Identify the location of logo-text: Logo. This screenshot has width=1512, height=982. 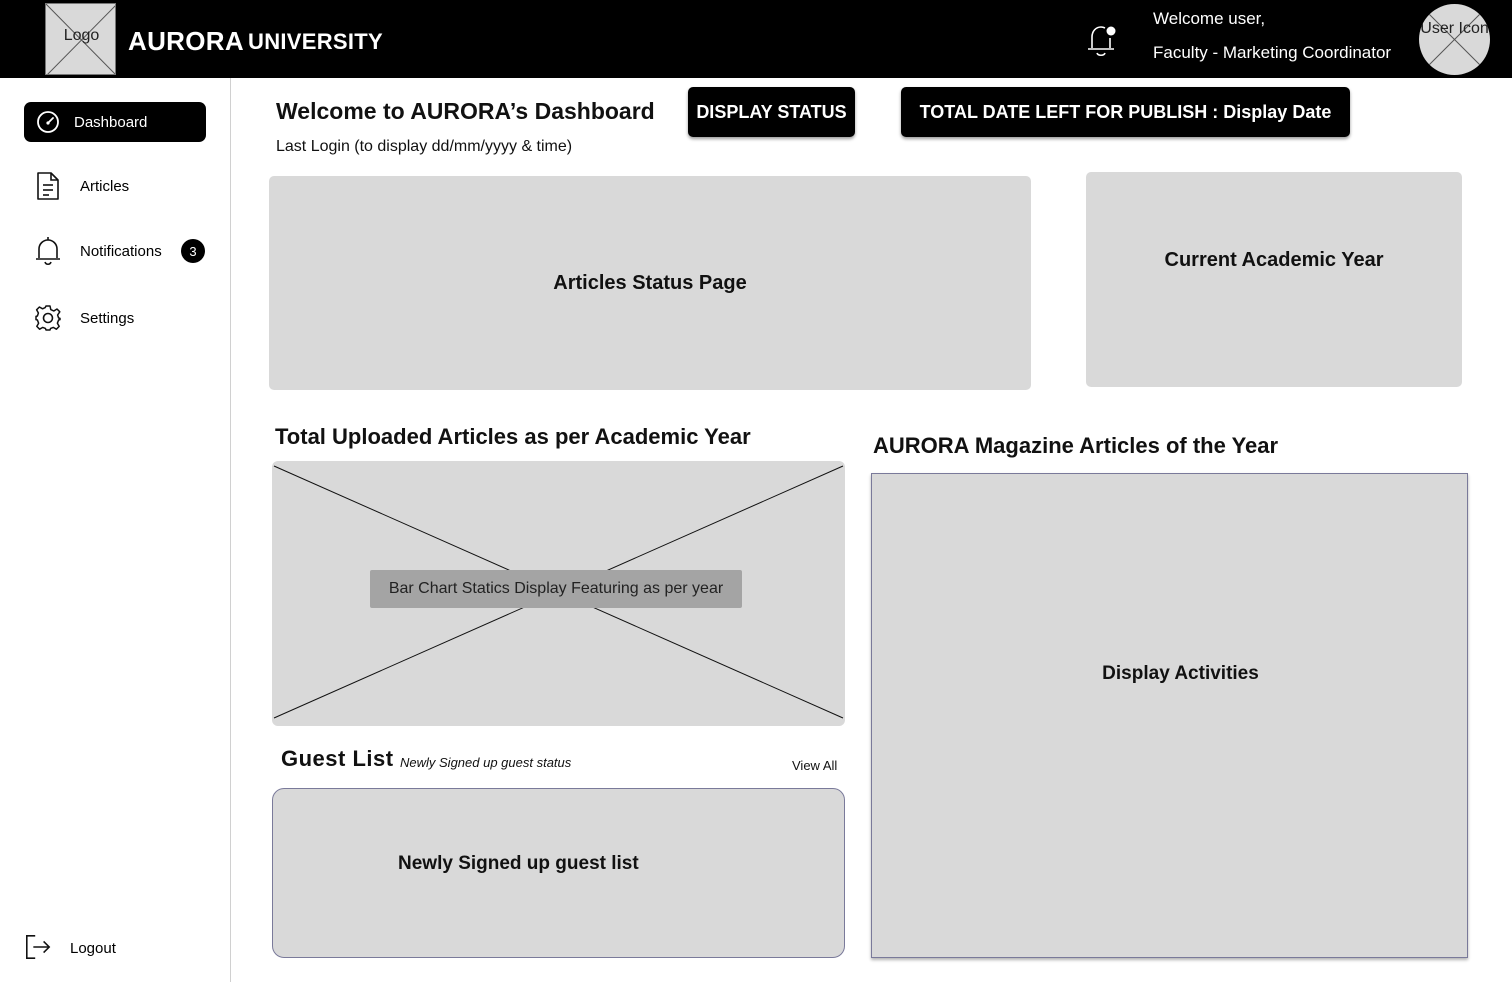
(81, 35).